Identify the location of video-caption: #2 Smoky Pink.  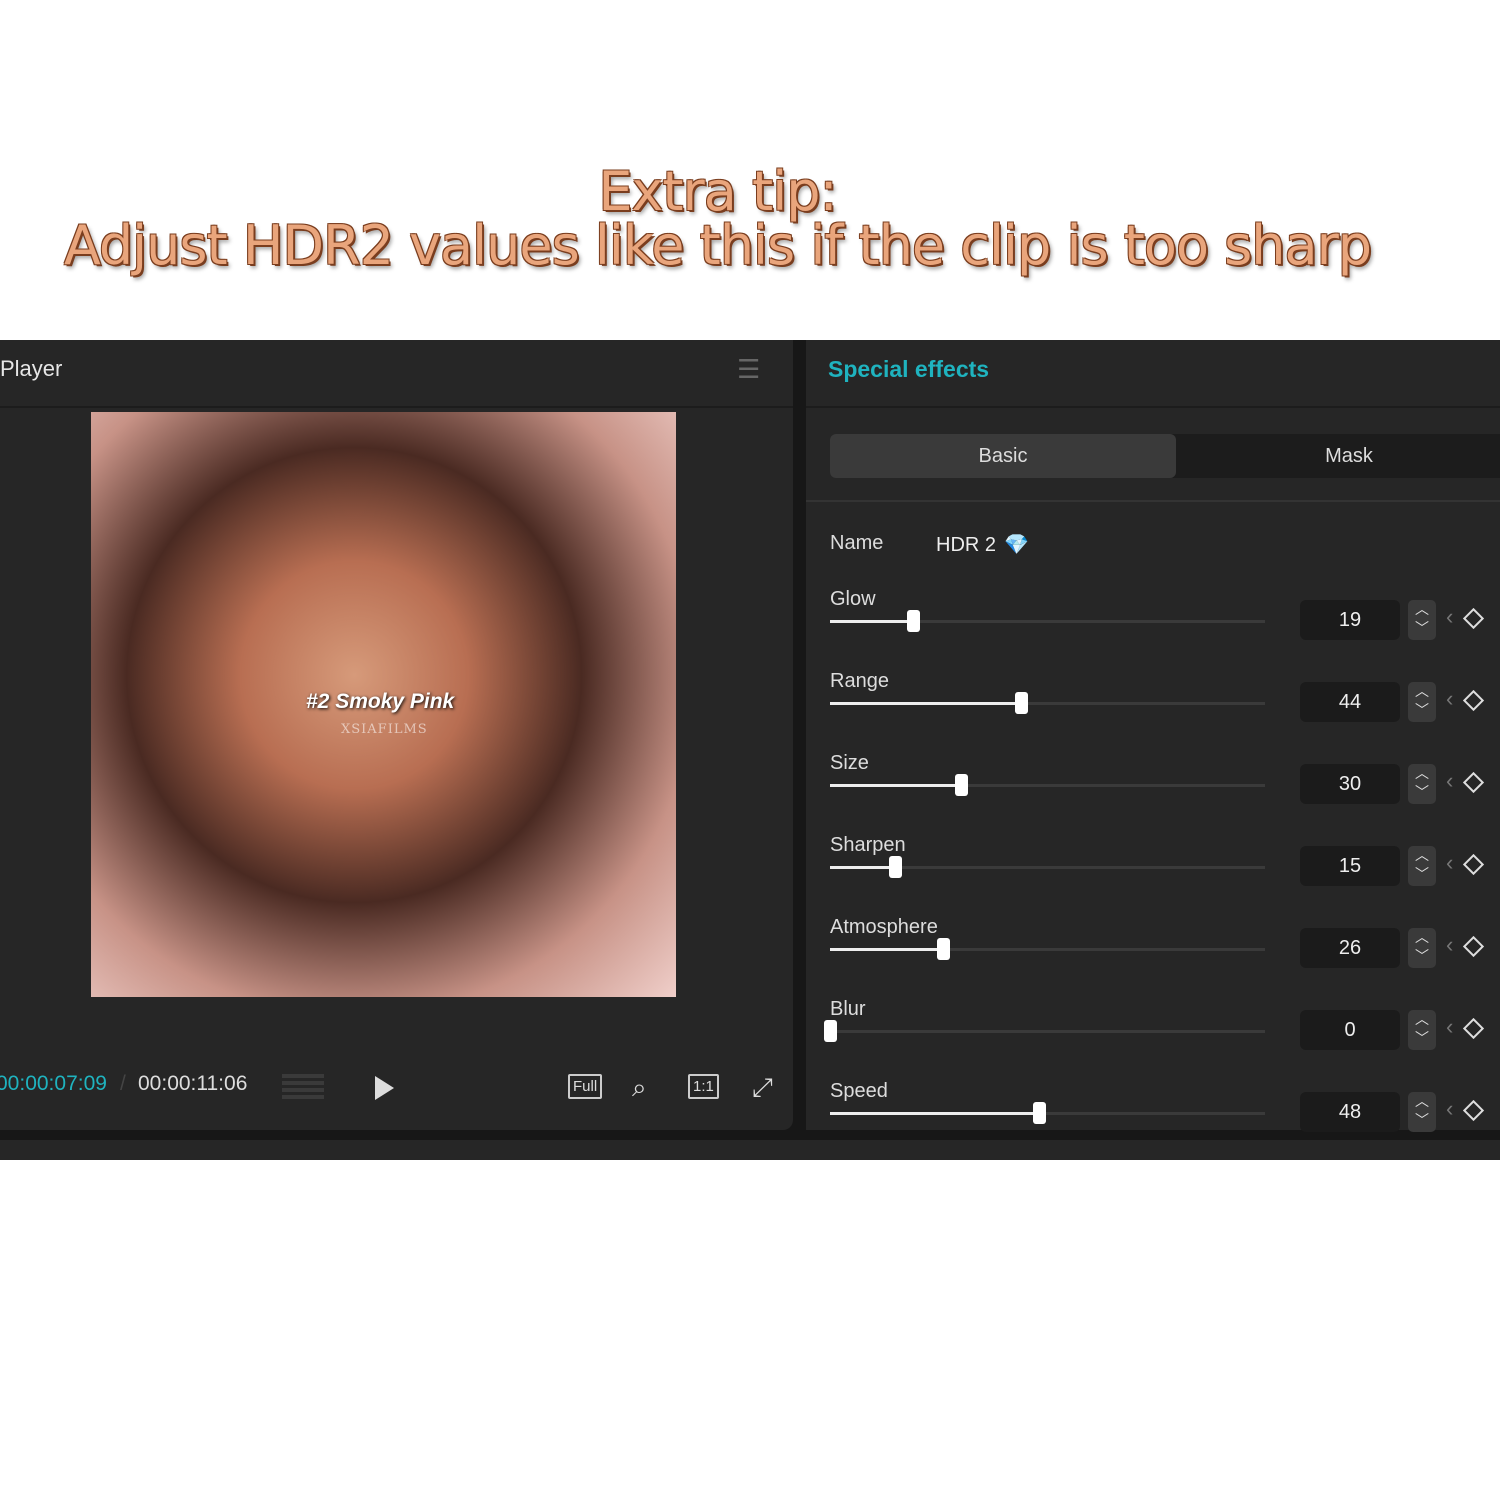
(380, 701).